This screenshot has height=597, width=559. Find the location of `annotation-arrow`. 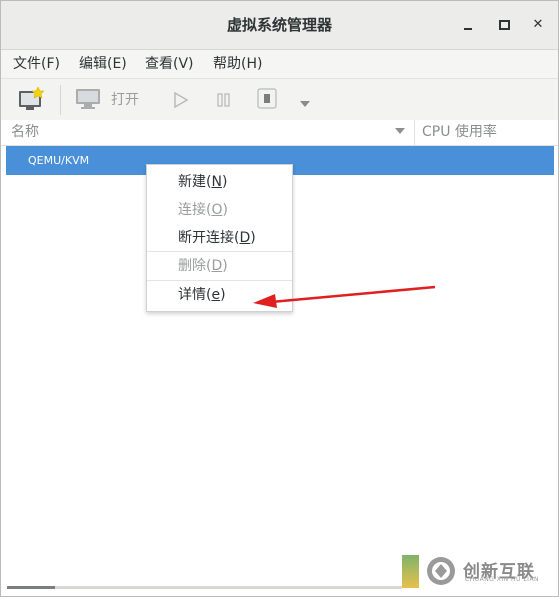

annotation-arrow is located at coordinates (344, 296).